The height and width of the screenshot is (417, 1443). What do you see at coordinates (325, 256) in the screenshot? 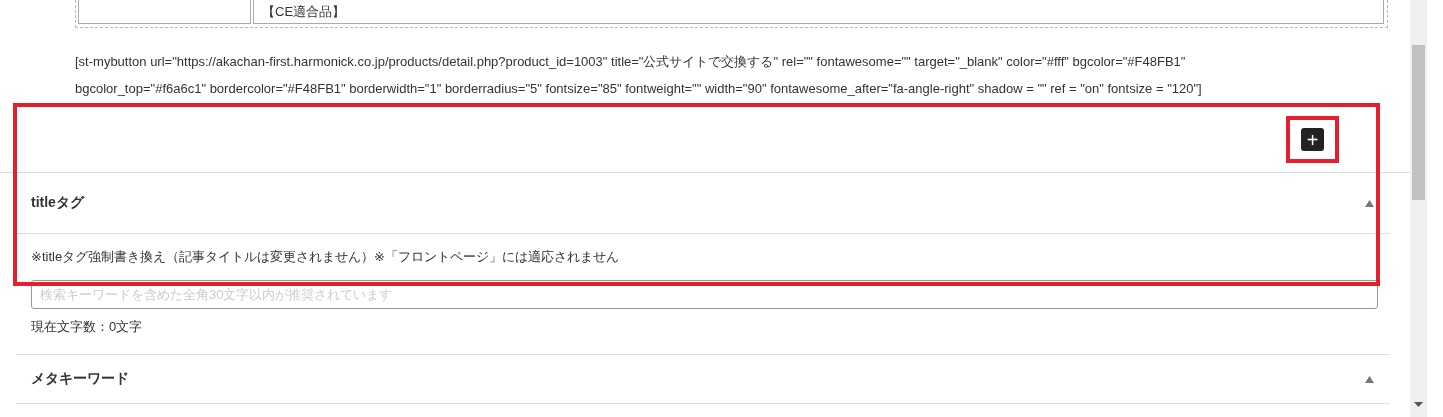
I see `section-note: ※titleタグ強制書き換え（記事タイトルは変更されません）※「フロントページ」には適応されません` at bounding box center [325, 256].